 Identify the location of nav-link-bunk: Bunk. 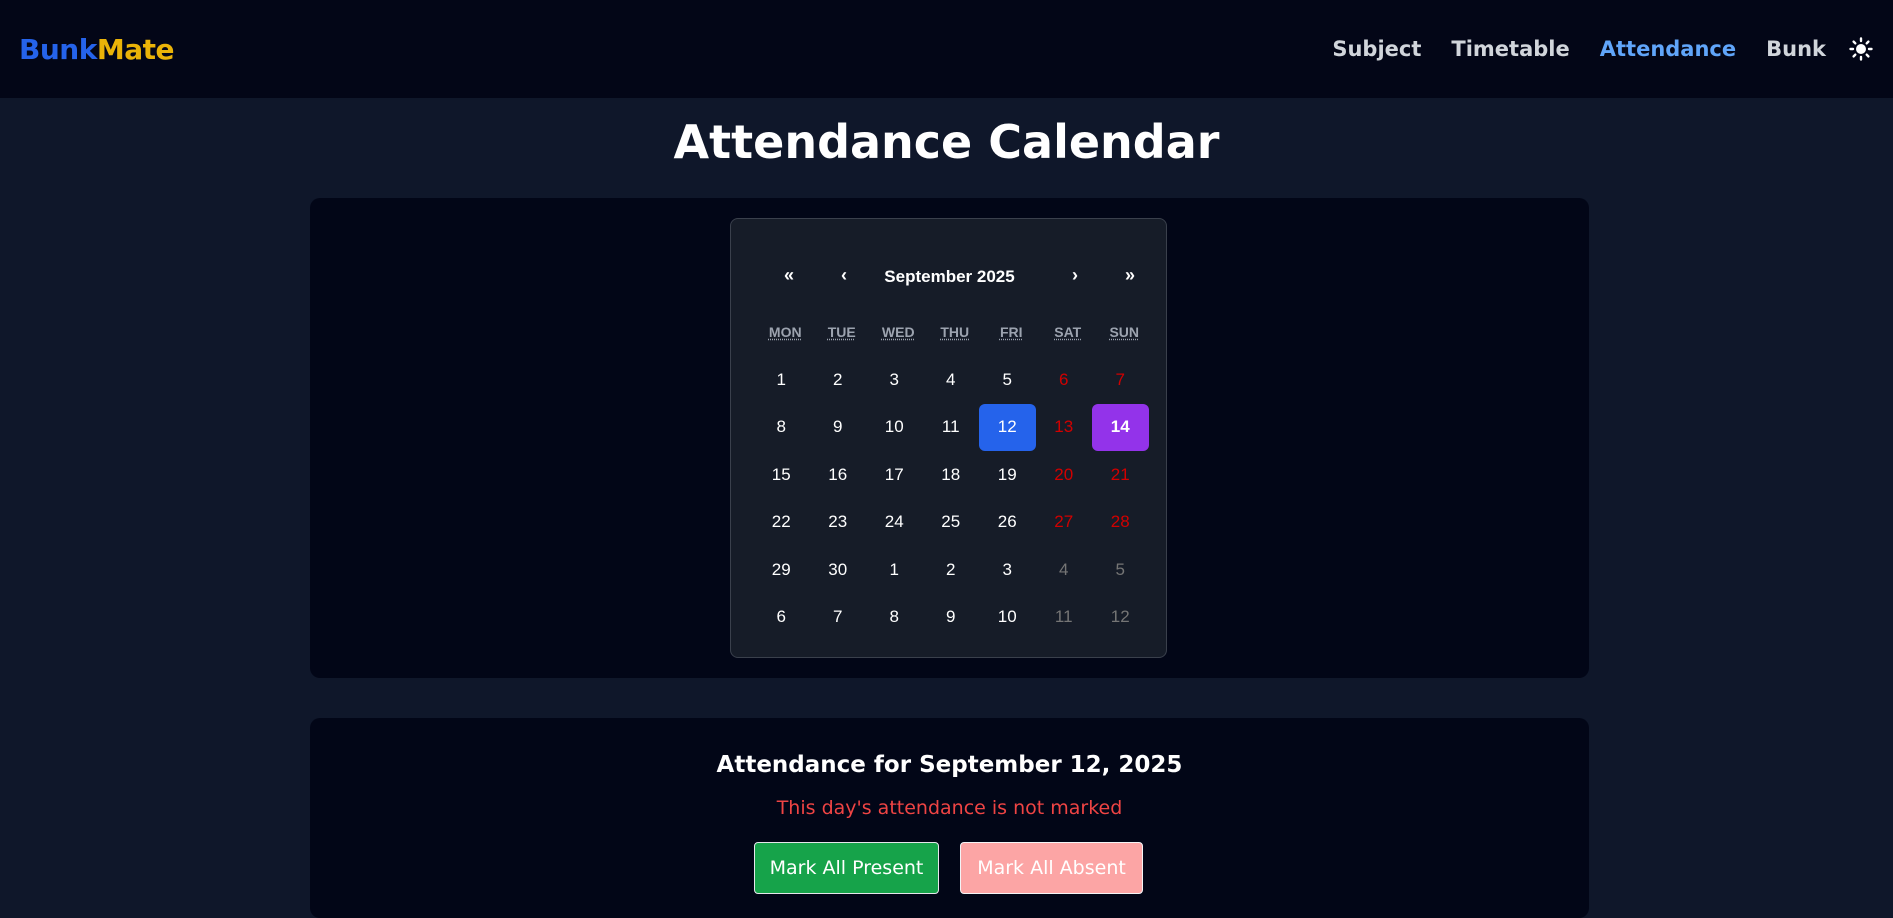
(1796, 49).